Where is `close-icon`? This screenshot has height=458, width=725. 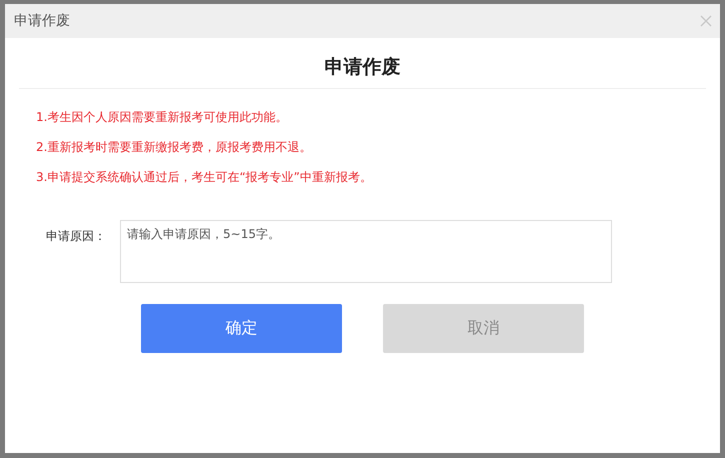
close-icon is located at coordinates (706, 21).